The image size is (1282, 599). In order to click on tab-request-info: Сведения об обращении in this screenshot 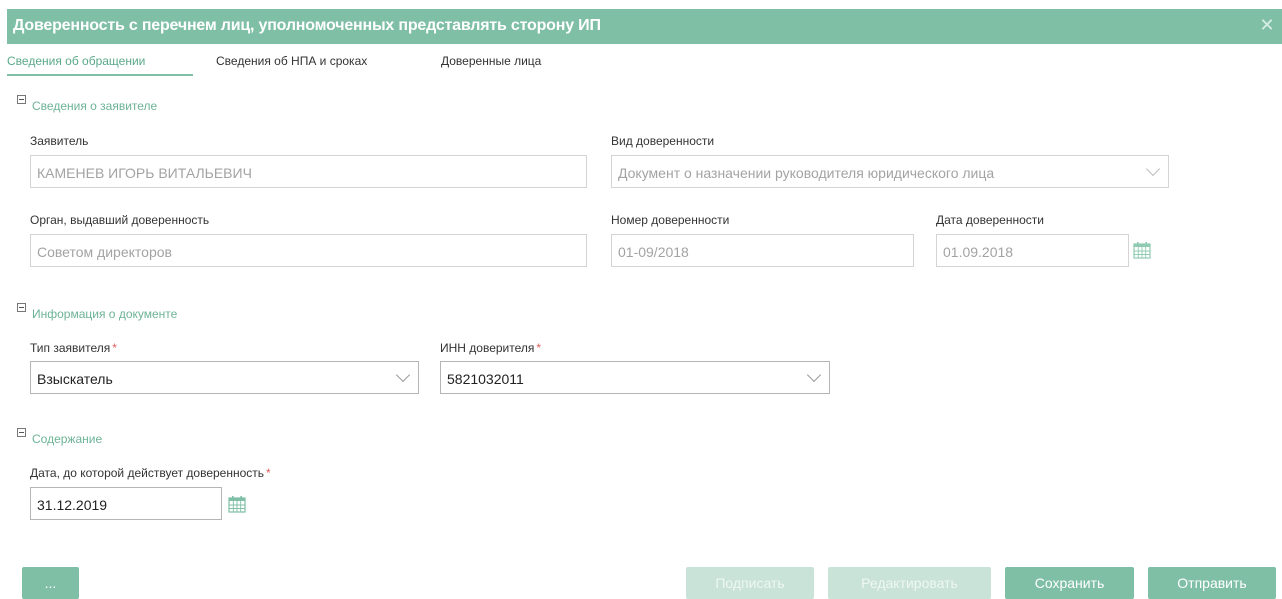, I will do `click(76, 61)`.